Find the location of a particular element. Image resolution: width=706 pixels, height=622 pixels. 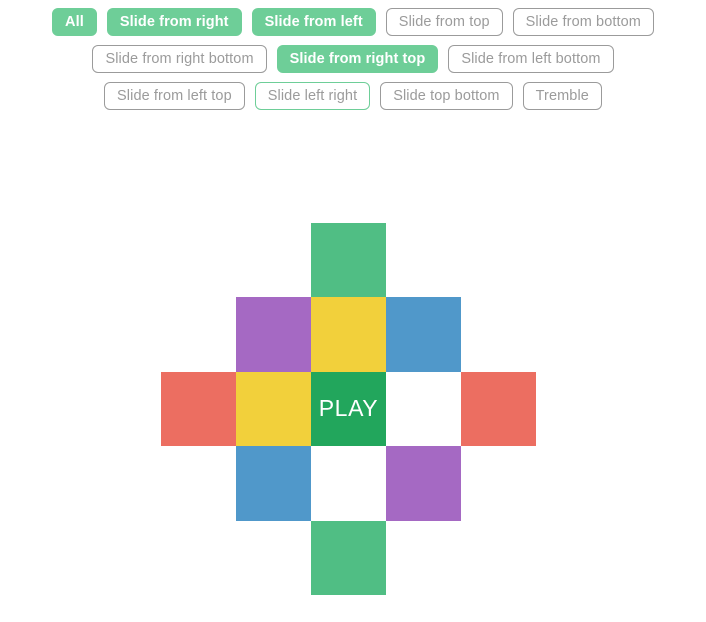

filter-button-slide-top-bottom: Slide top bottom is located at coordinates (446, 96).